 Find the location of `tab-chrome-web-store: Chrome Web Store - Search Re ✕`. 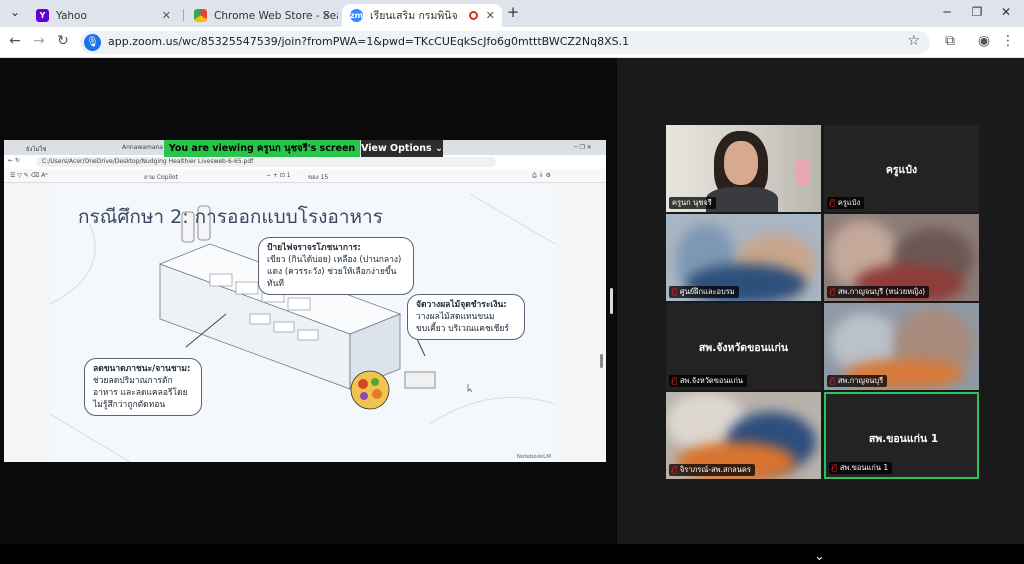

tab-chrome-web-store: Chrome Web Store - Search Re ✕ is located at coordinates (262, 15).